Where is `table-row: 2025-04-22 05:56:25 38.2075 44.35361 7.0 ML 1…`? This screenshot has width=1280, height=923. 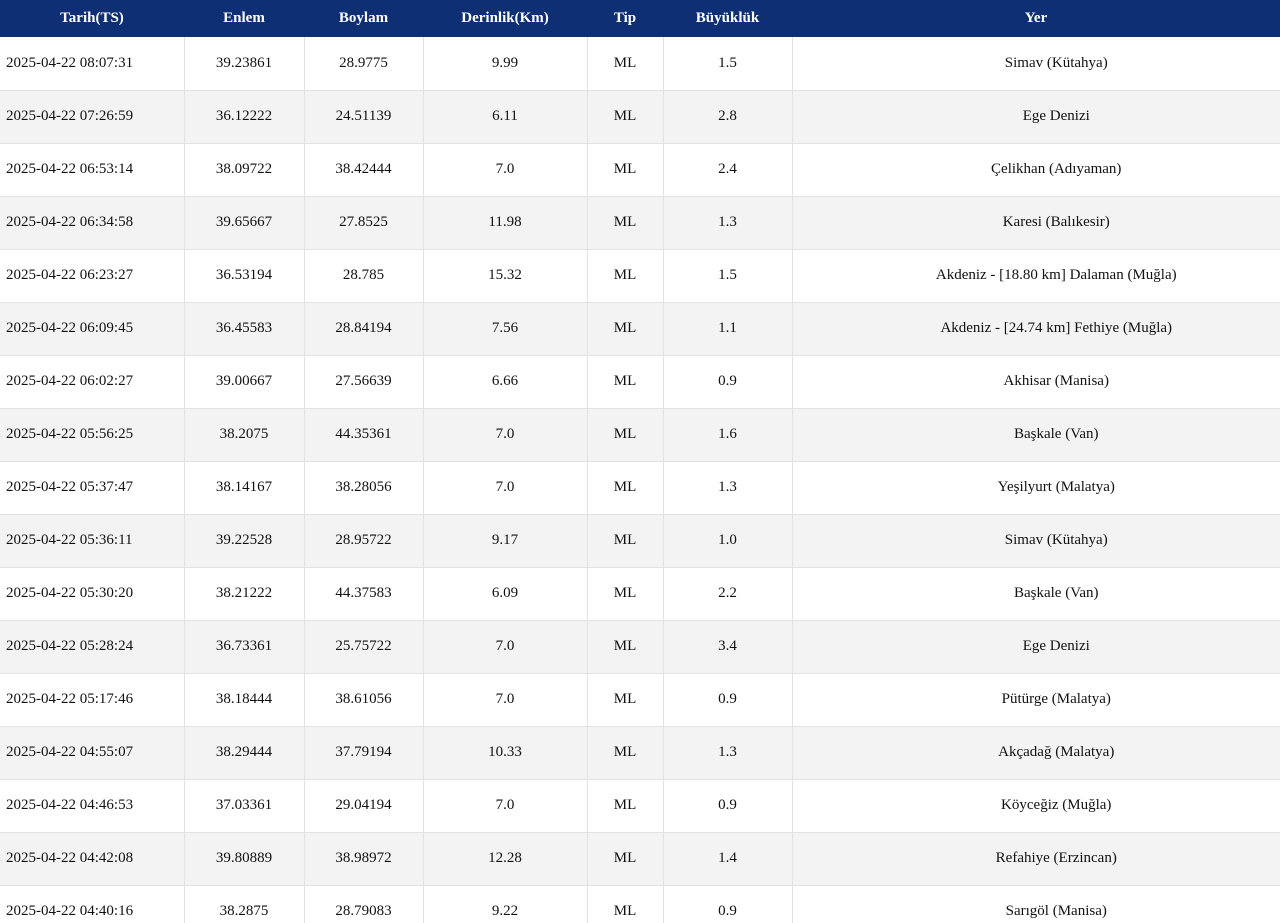 table-row: 2025-04-22 05:56:25 38.2075 44.35361 7.0 ML 1… is located at coordinates (640, 435).